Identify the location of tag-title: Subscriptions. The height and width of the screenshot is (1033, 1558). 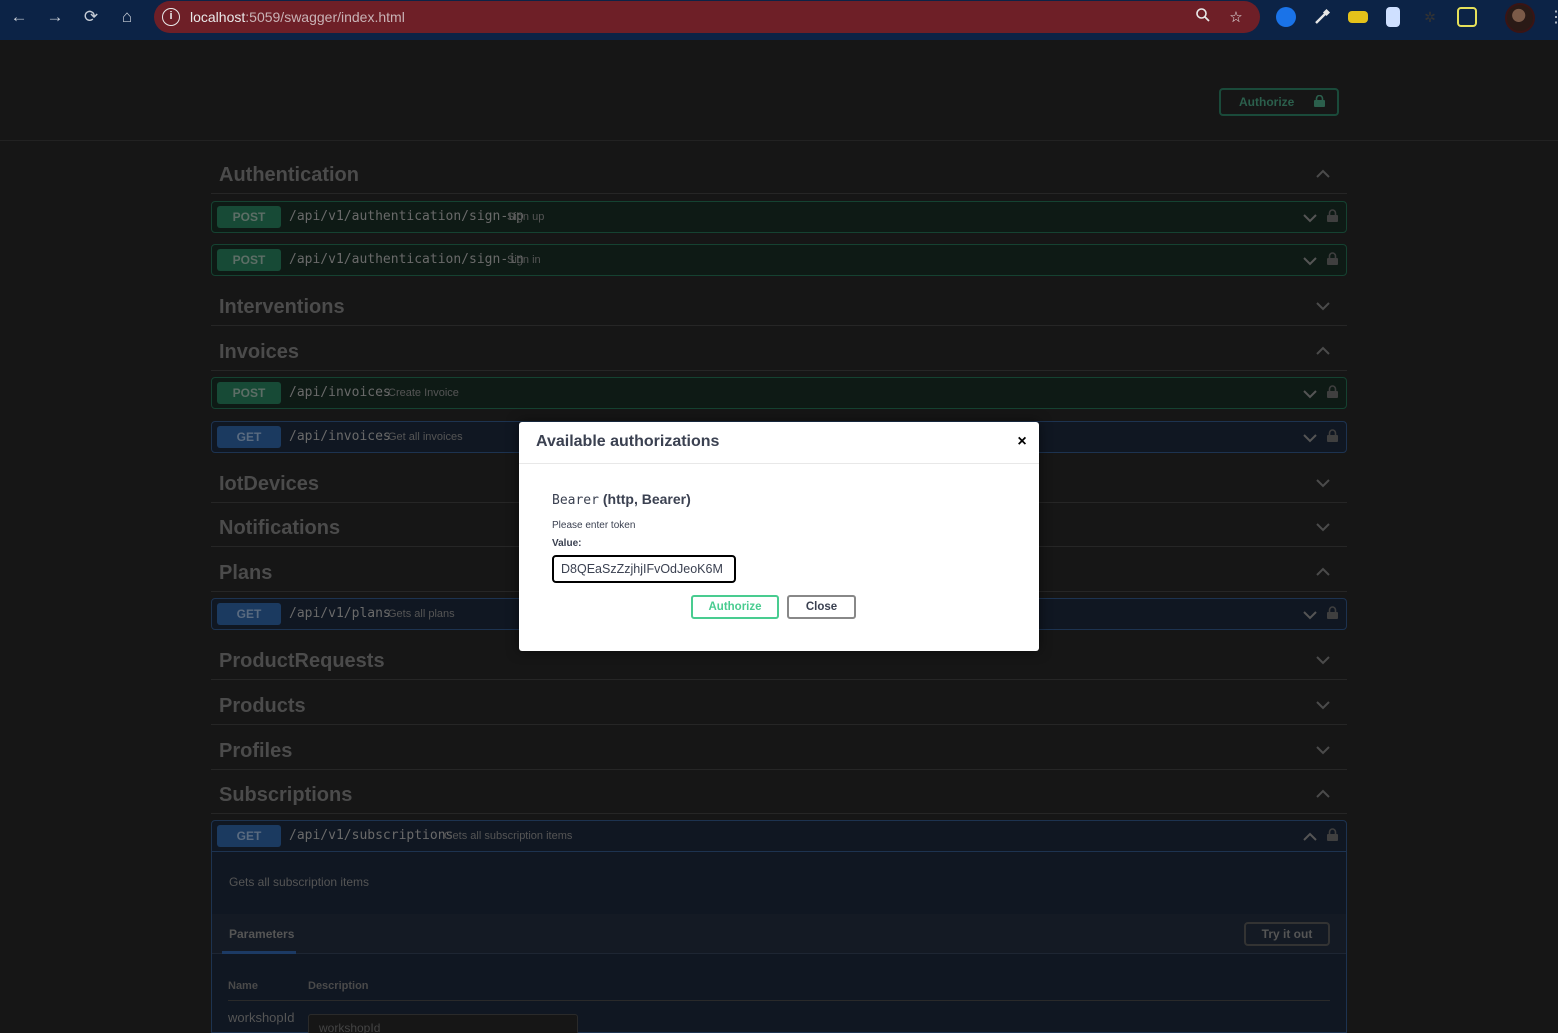
(286, 795).